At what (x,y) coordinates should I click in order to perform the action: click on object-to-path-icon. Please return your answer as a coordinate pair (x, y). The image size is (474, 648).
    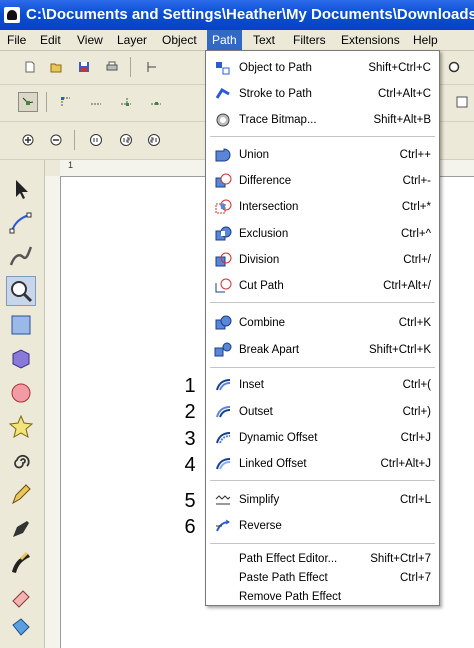
    Looking at the image, I should click on (223, 68).